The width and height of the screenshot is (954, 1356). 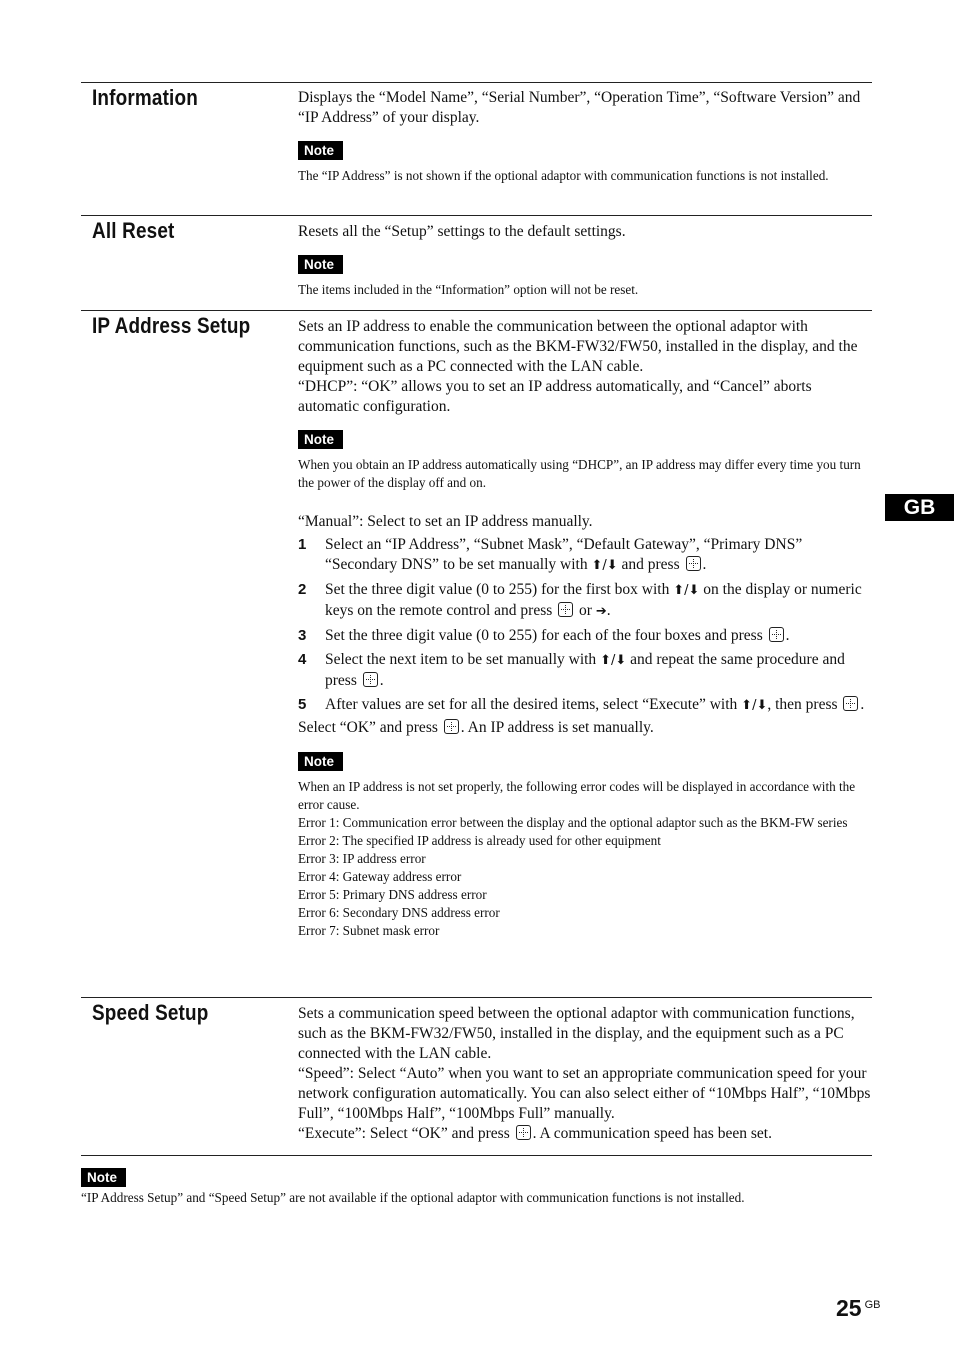 What do you see at coordinates (369, 930) in the screenshot?
I see `error-item: Error 7: Subnet mask error` at bounding box center [369, 930].